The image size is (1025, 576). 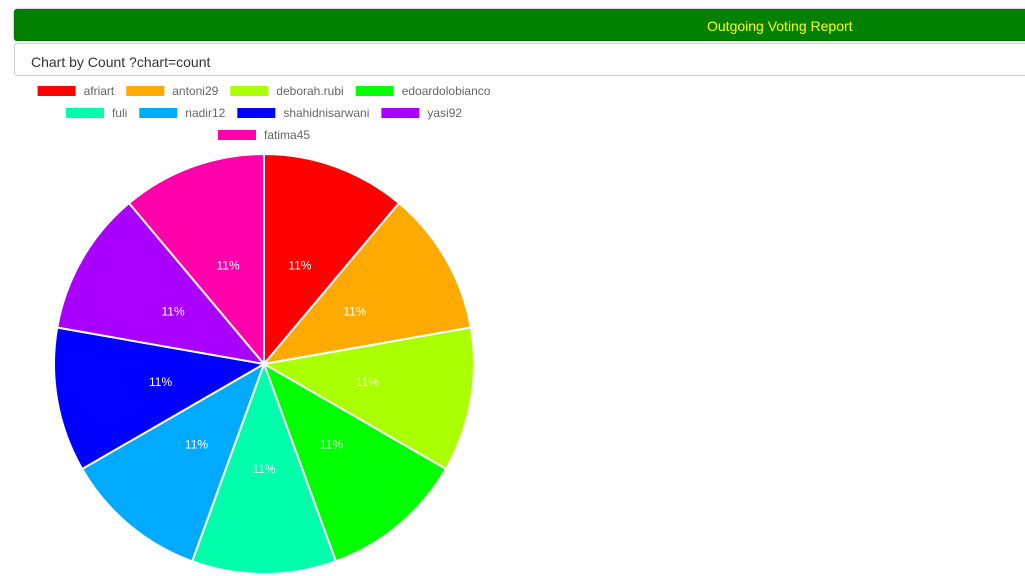 I want to click on legend-item-fatima45: fatima45, so click(x=263, y=135).